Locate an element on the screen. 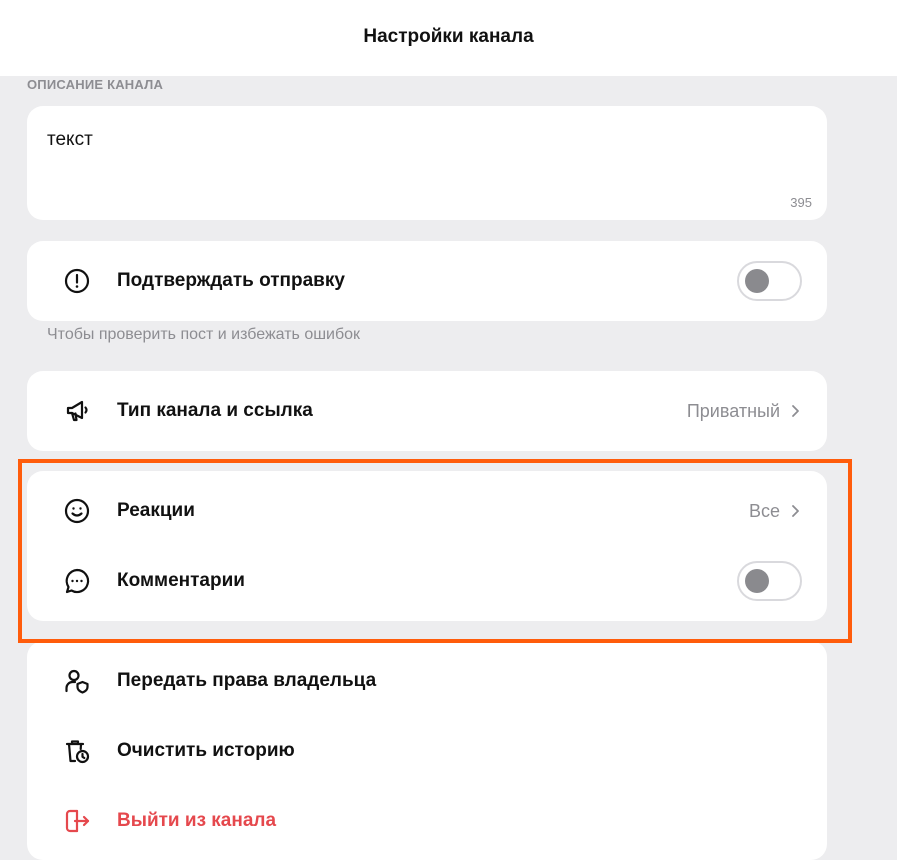 This screenshot has height=860, width=897. confirm-card: Подтверждать отправку is located at coordinates (427, 281).